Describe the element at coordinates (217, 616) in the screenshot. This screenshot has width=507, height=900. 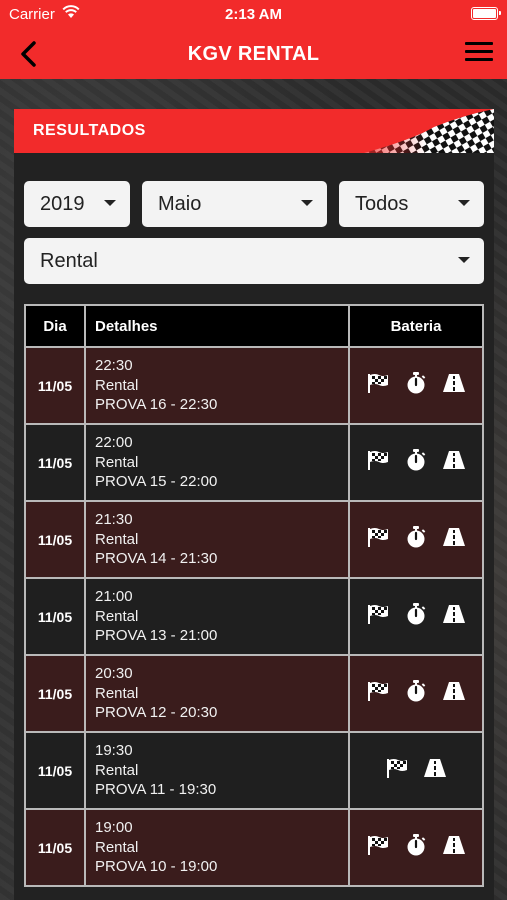
I see `row-details: 21:00 Rental PROVA 13 - 21:00` at that location.